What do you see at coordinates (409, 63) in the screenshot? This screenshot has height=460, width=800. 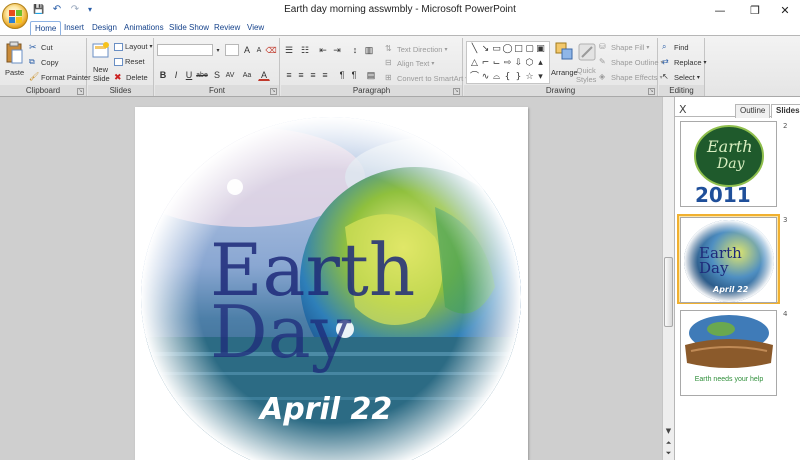 I see `align-text-button: ⊟ Align Text ▾` at bounding box center [409, 63].